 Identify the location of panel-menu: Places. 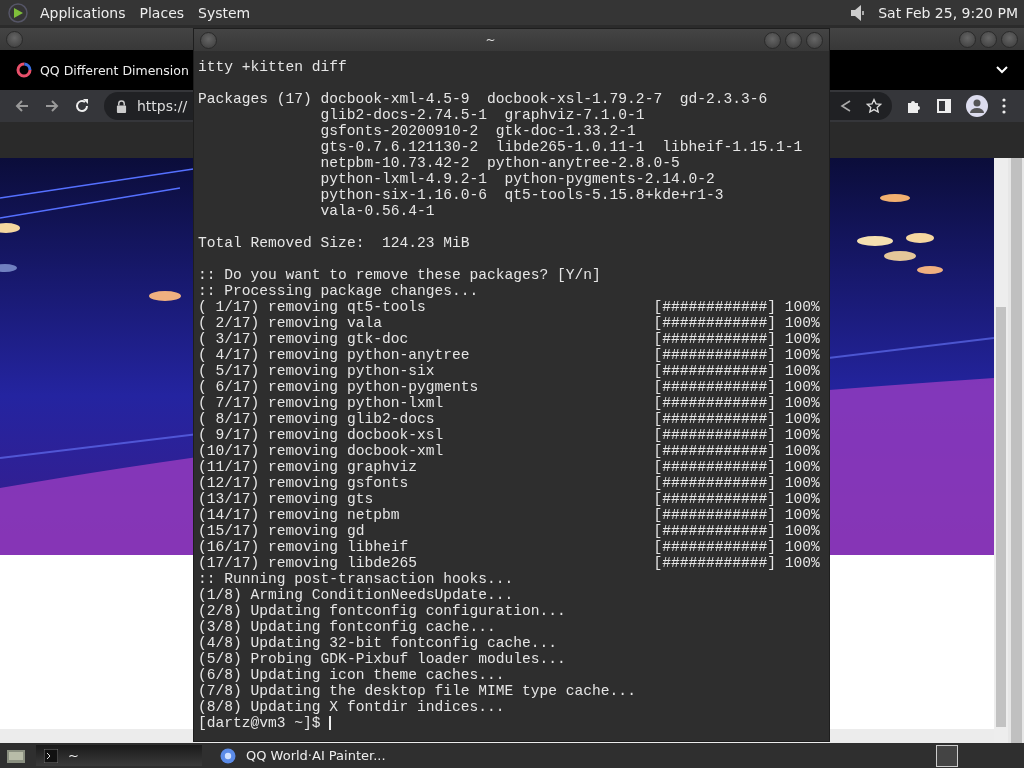
(162, 12).